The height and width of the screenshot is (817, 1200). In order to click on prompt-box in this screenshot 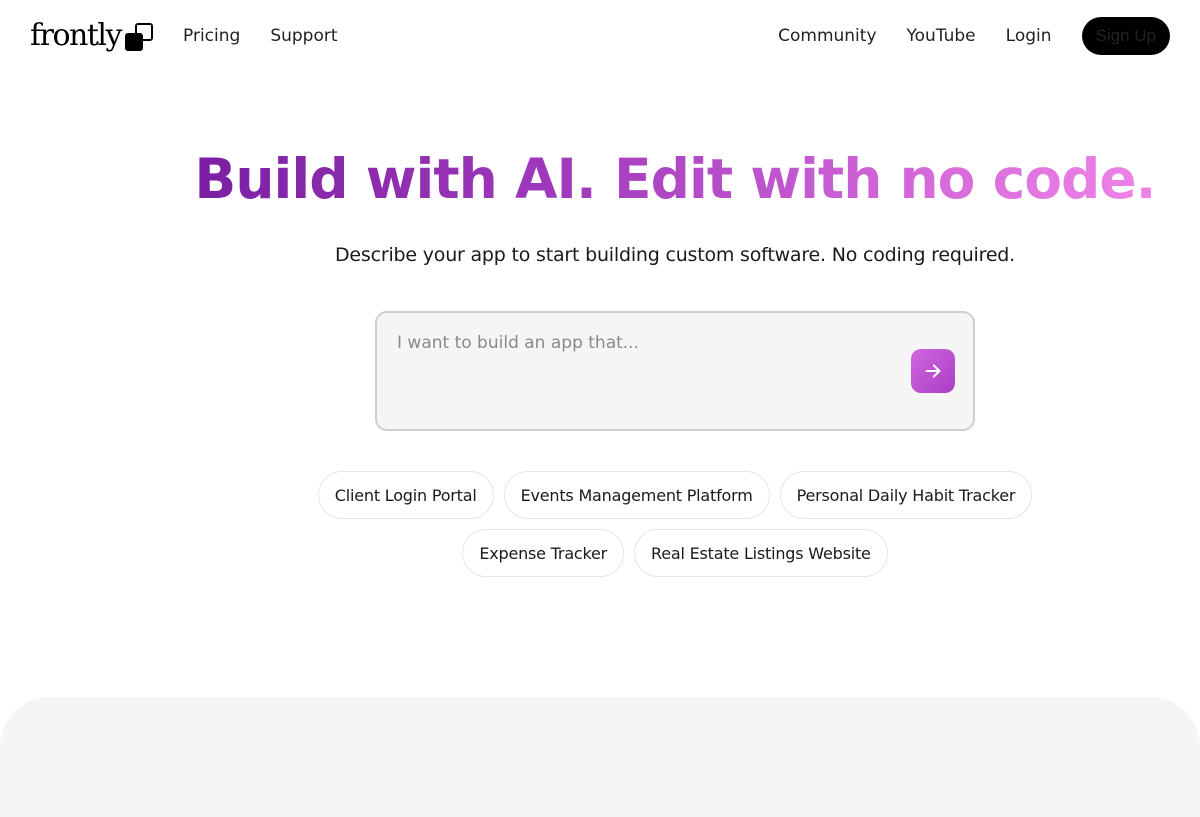, I will do `click(675, 371)`.